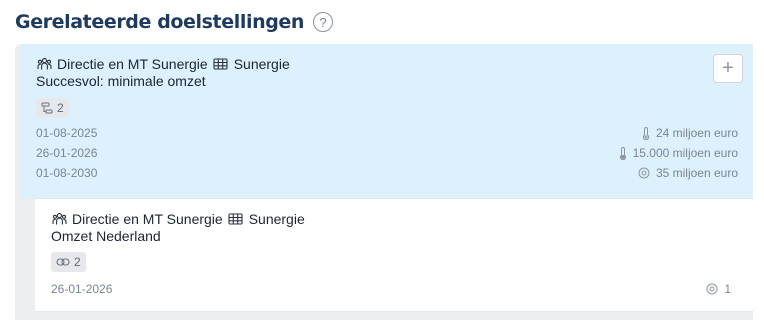  Describe the element at coordinates (728, 68) in the screenshot. I see `add-goal-button: +` at that location.